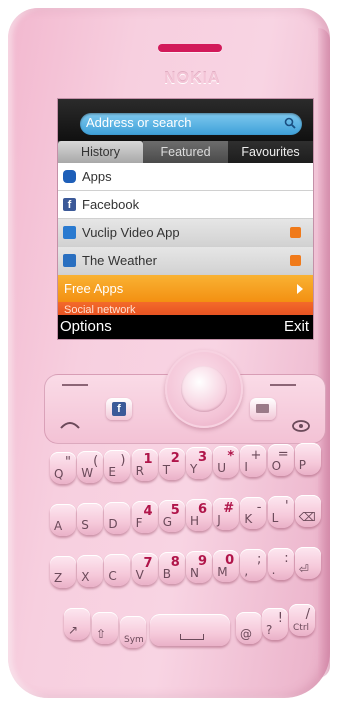 This screenshot has height=704, width=338. I want to click on end-key-icon, so click(301, 425).